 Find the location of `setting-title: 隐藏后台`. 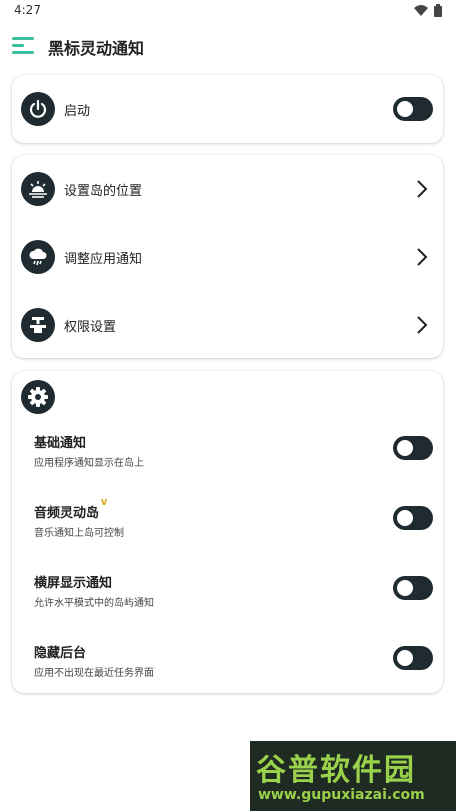

setting-title: 隐藏后台 is located at coordinates (60, 653).